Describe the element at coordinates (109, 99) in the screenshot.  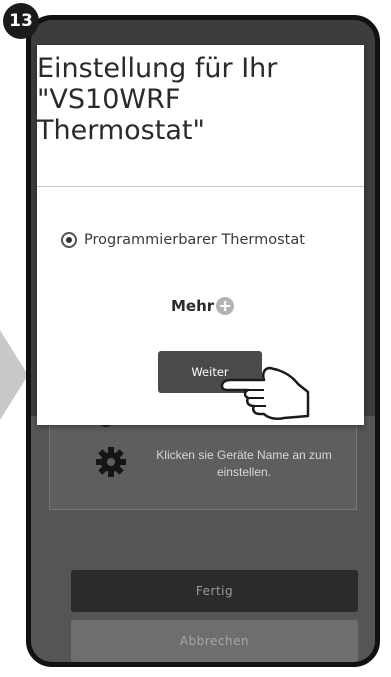
I see `dialog-title-line-2: "VS10WRF` at that location.